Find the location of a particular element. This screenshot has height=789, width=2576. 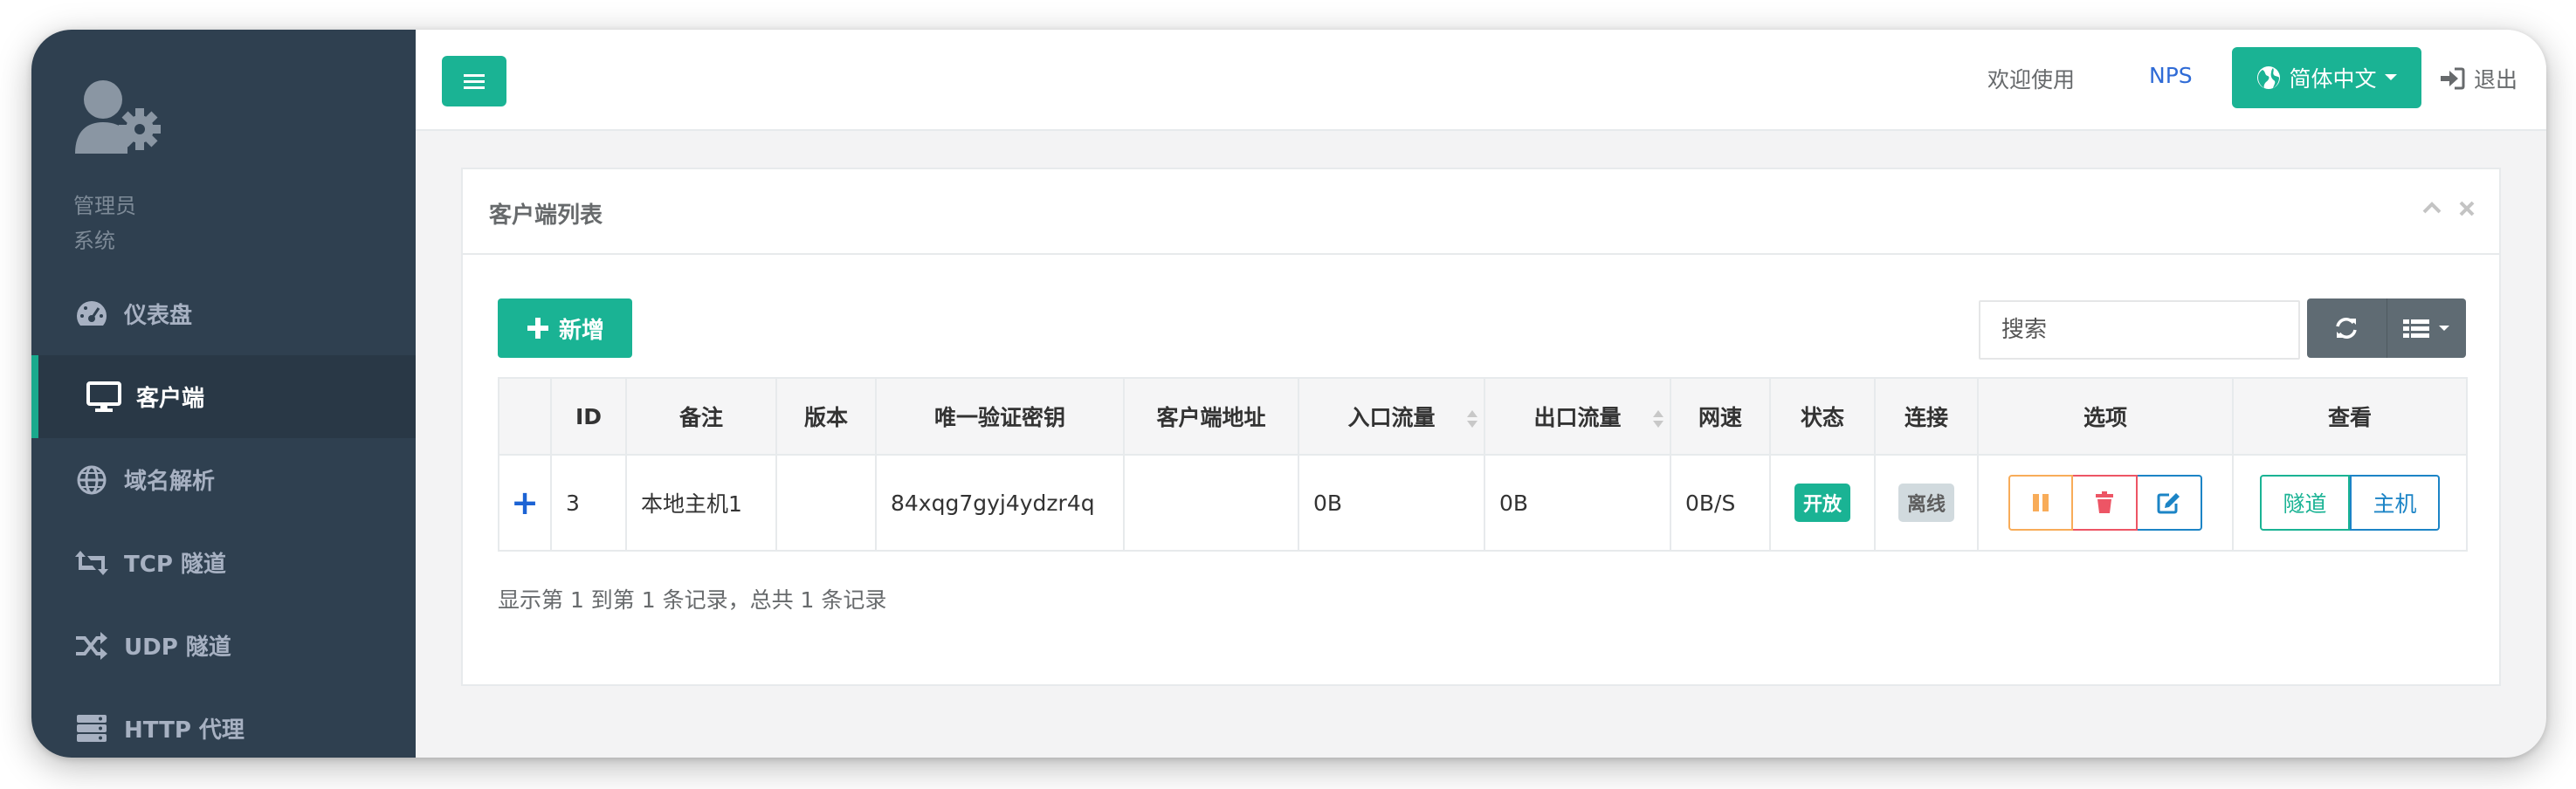

column-header: 备注 is located at coordinates (701, 416).